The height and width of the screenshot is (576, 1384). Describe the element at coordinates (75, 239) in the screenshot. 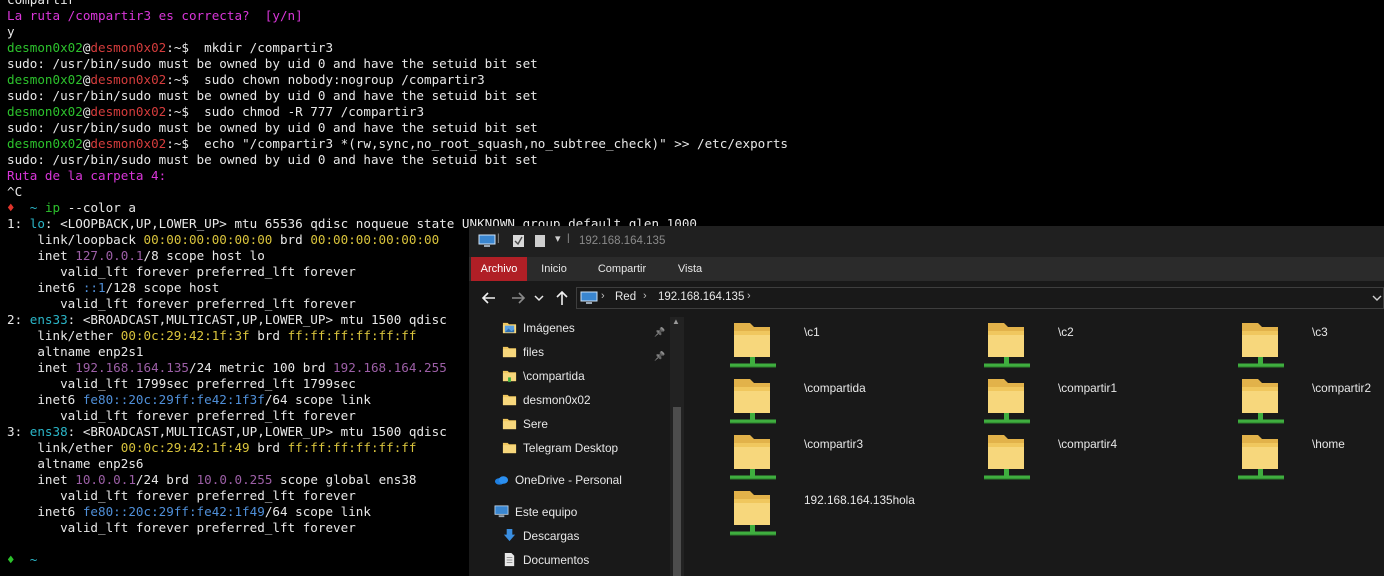

I see `terminal-text-segment: link/loopback` at that location.